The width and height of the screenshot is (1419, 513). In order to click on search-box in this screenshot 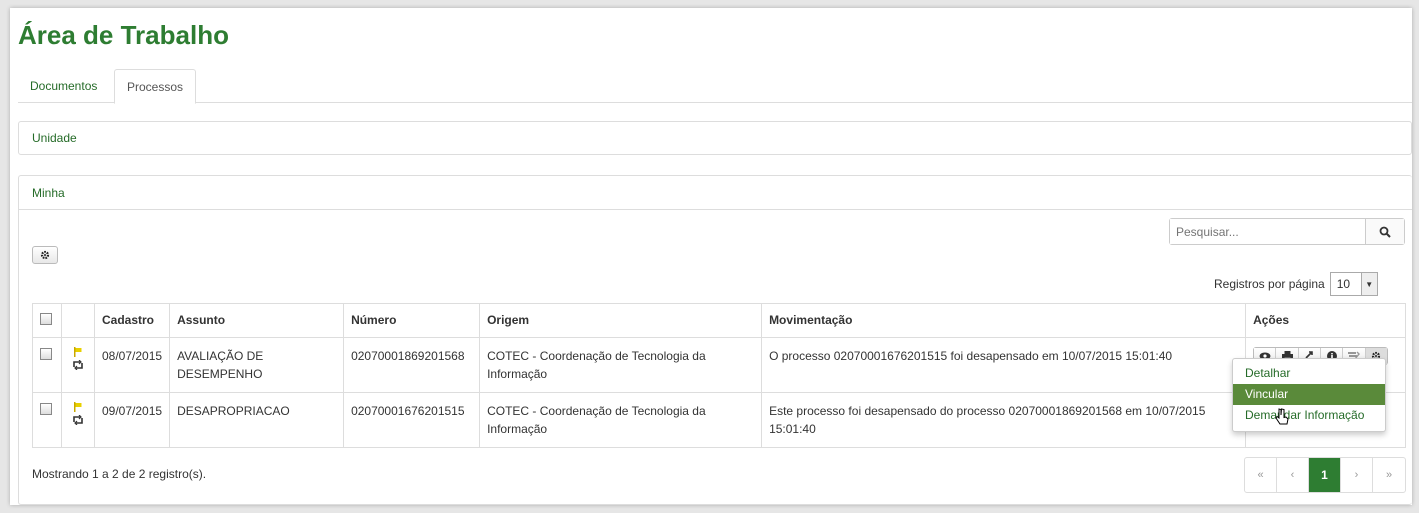, I will do `click(1287, 231)`.